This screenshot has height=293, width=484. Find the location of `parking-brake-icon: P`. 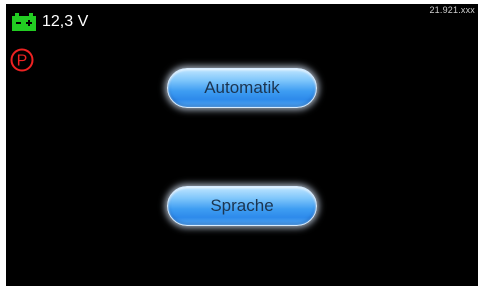

parking-brake-icon: P is located at coordinates (22, 60).